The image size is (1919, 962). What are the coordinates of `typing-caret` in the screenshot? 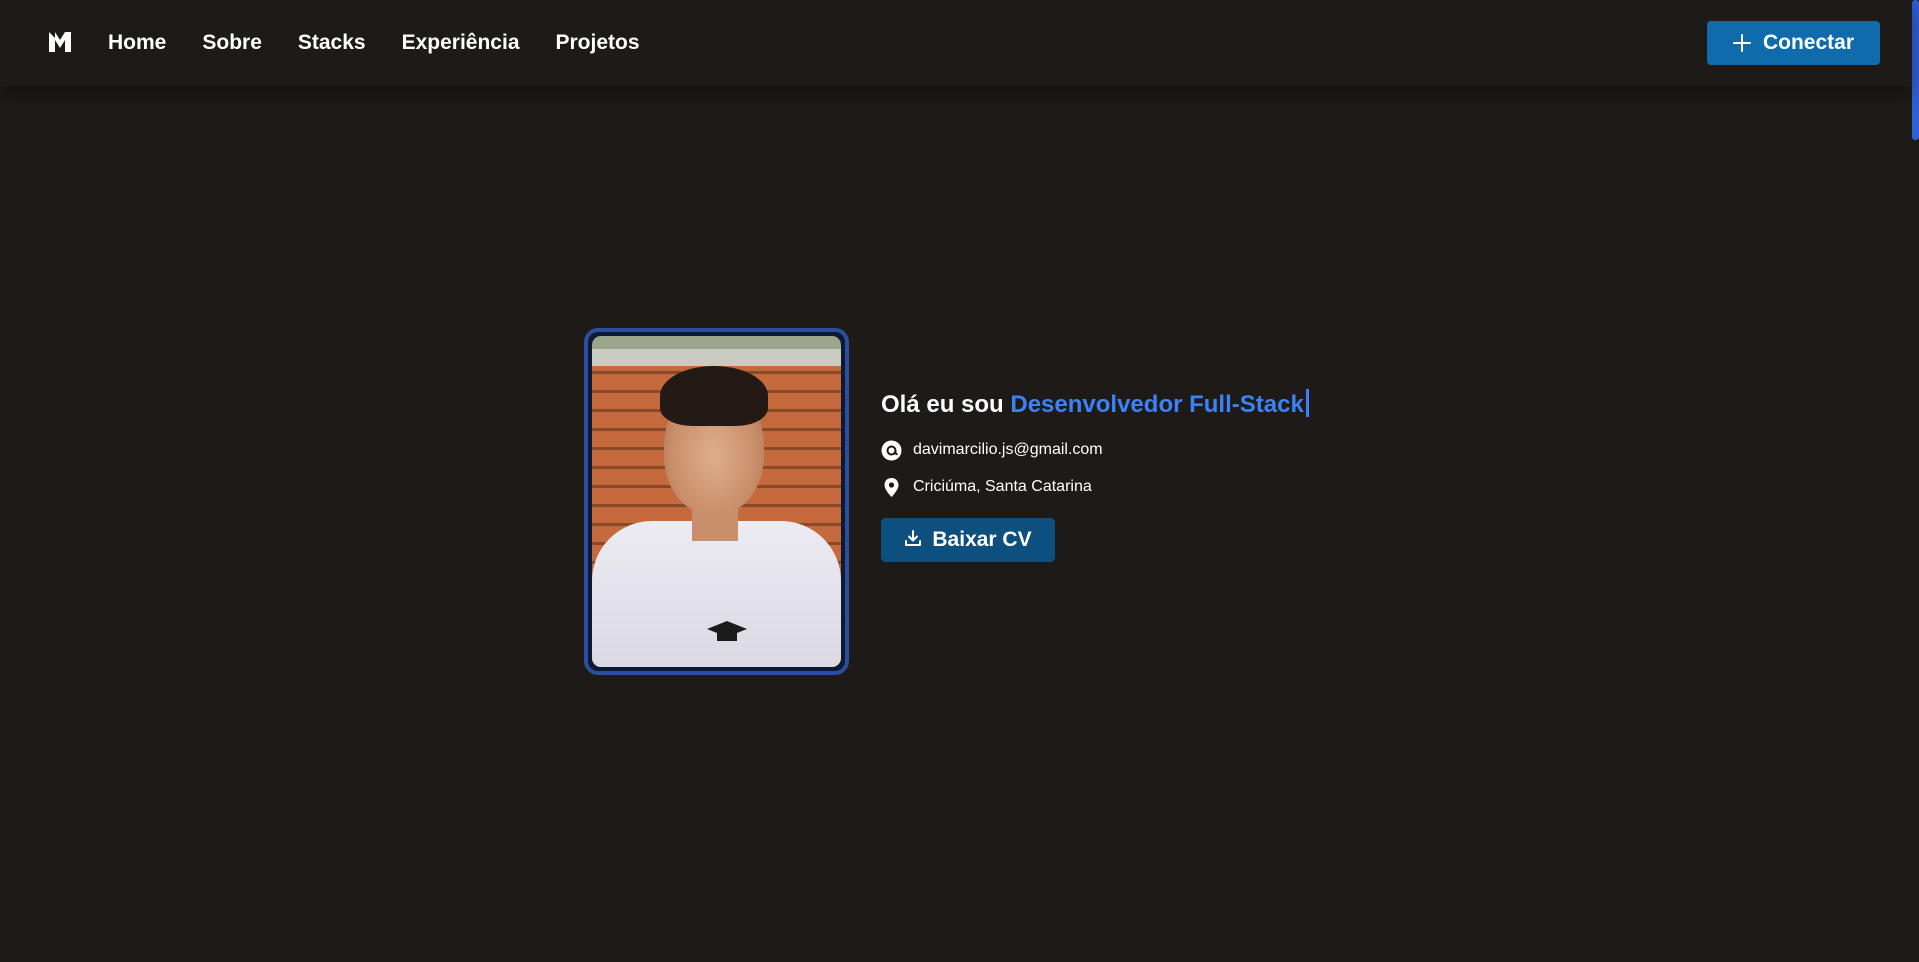 It's located at (1307, 403).